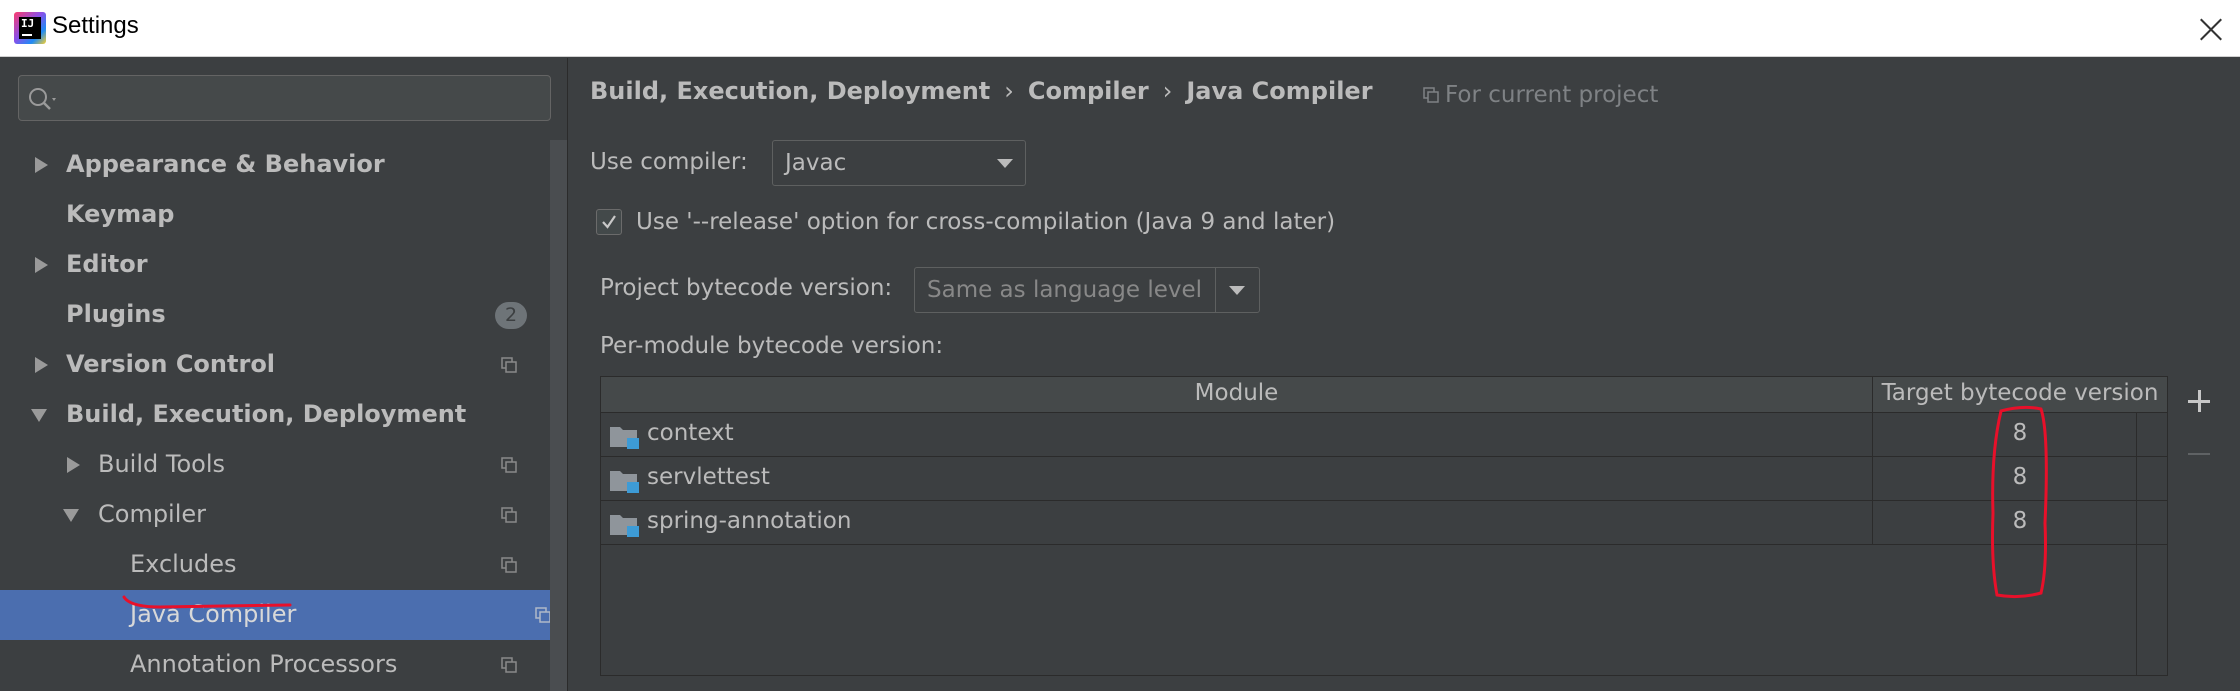 Image resolution: width=2240 pixels, height=691 pixels. What do you see at coordinates (275, 565) in the screenshot?
I see `sidebar-item-excludes: Excludes` at bounding box center [275, 565].